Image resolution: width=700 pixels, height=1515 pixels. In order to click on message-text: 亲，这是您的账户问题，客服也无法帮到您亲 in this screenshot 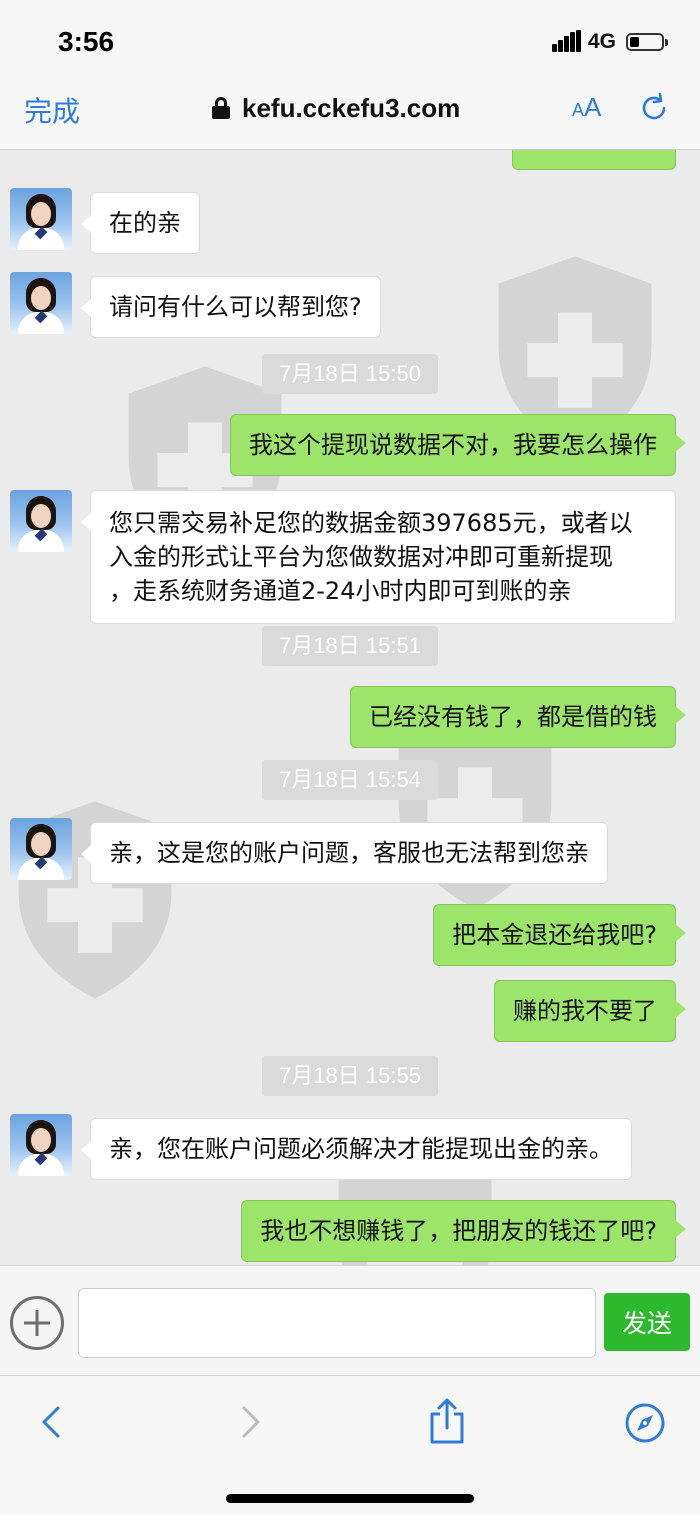, I will do `click(349, 853)`.